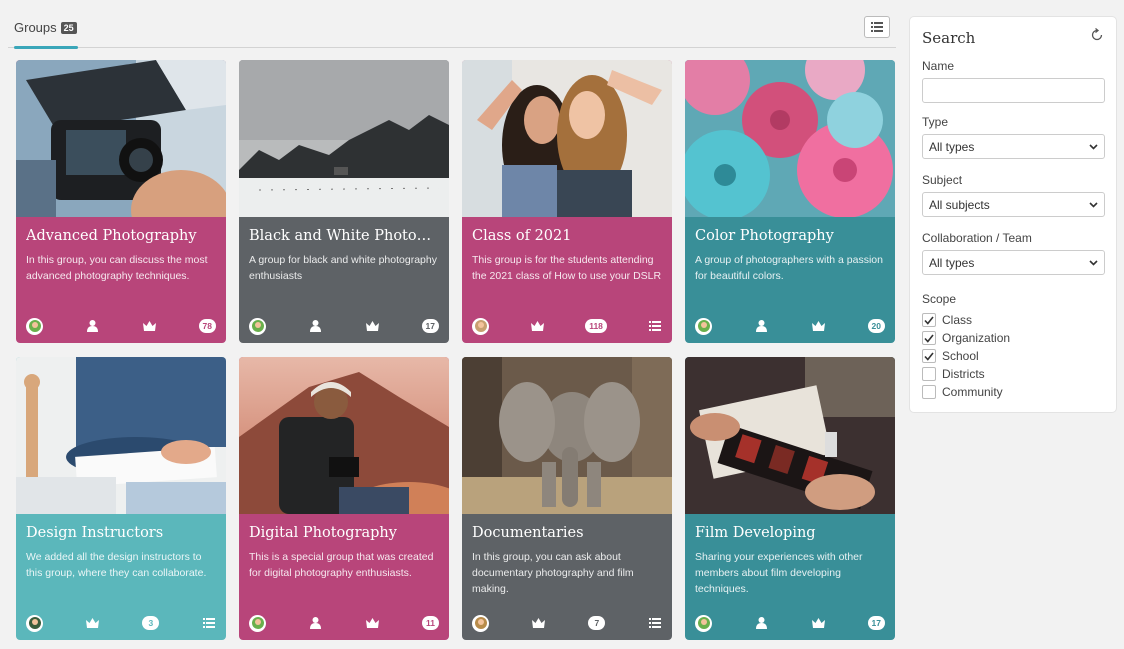 Image resolution: width=1124 pixels, height=649 pixels. Describe the element at coordinates (790, 623) in the screenshot. I see `group-card-footer: 17` at that location.